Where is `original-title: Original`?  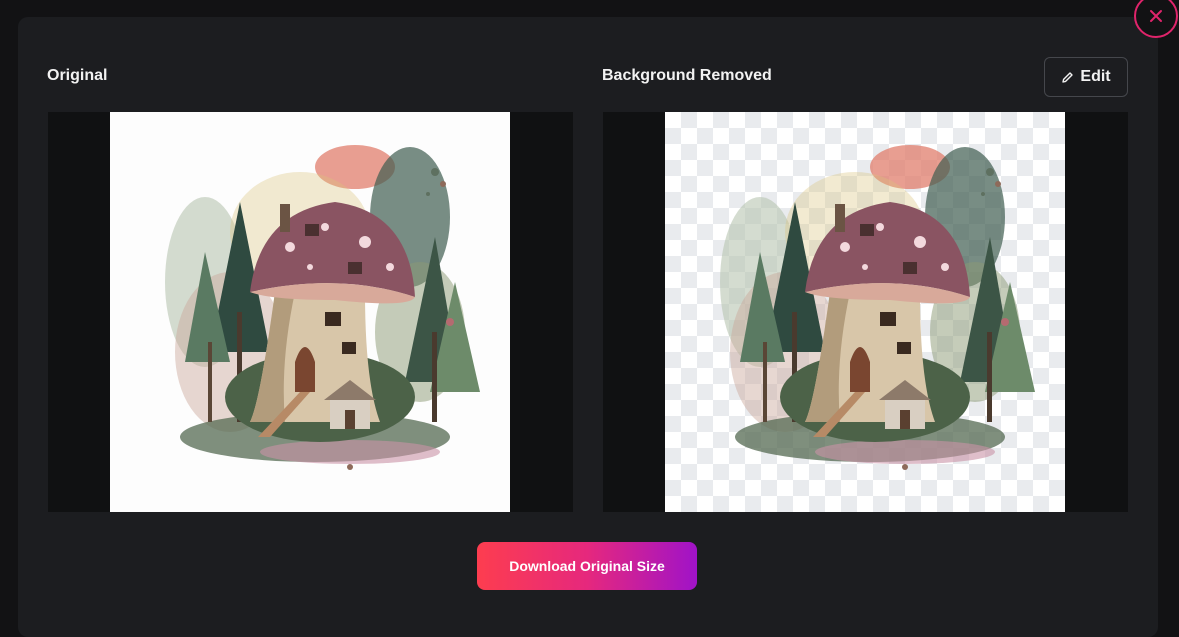
original-title: Original is located at coordinates (77, 75).